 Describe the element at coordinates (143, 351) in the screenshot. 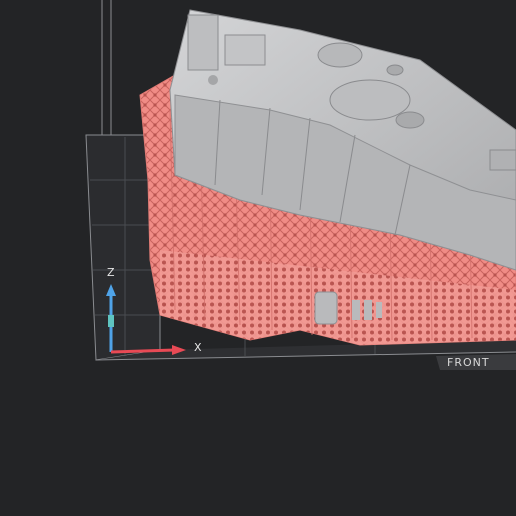

I see `x-axis-arrow` at that location.